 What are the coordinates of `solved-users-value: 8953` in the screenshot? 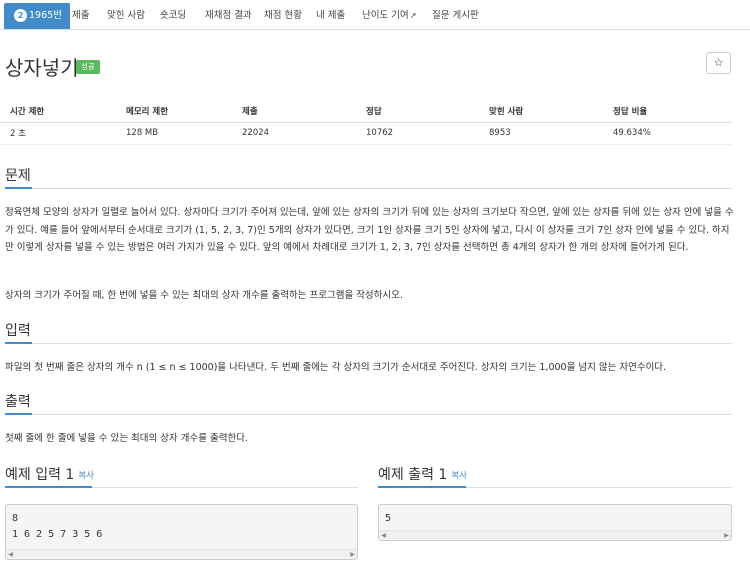 It's located at (541, 133).